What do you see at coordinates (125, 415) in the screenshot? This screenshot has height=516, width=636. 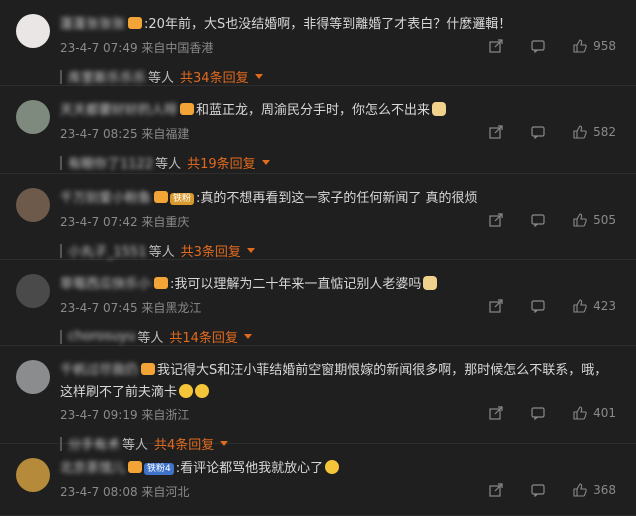 I see `comment-meta: 23-4-7 09:19 来自浙江` at bounding box center [125, 415].